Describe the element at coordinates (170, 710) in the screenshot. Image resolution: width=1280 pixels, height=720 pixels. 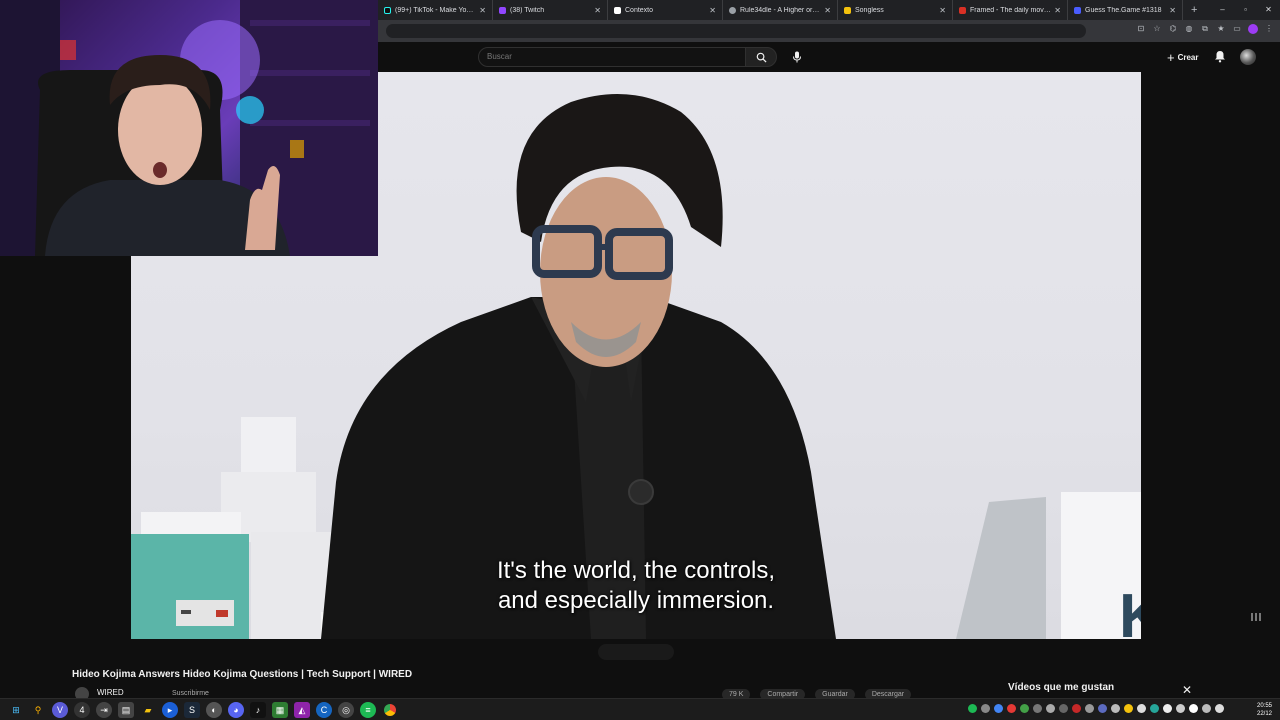
I see `app-icon: ▸` at that location.